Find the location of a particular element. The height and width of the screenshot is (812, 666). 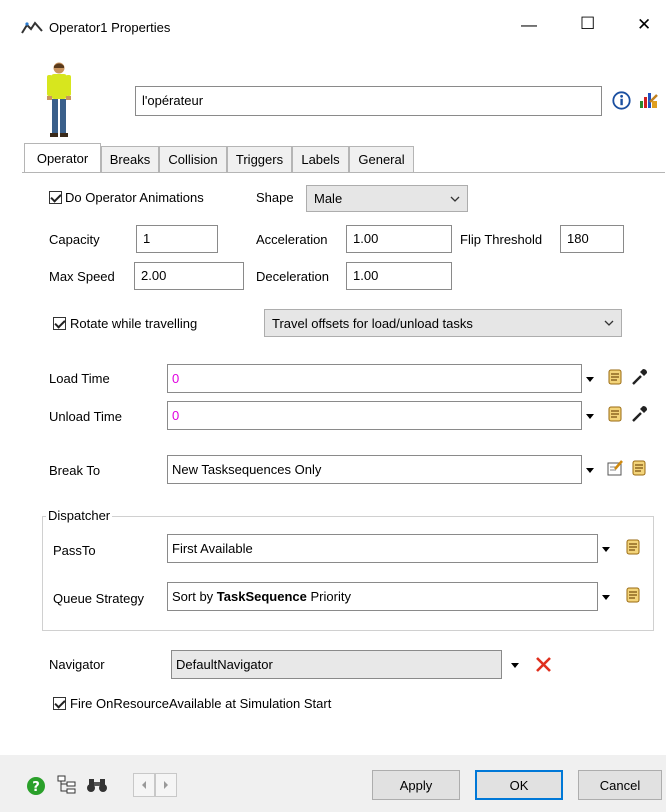

arrow-left-icon is located at coordinates (144, 785).